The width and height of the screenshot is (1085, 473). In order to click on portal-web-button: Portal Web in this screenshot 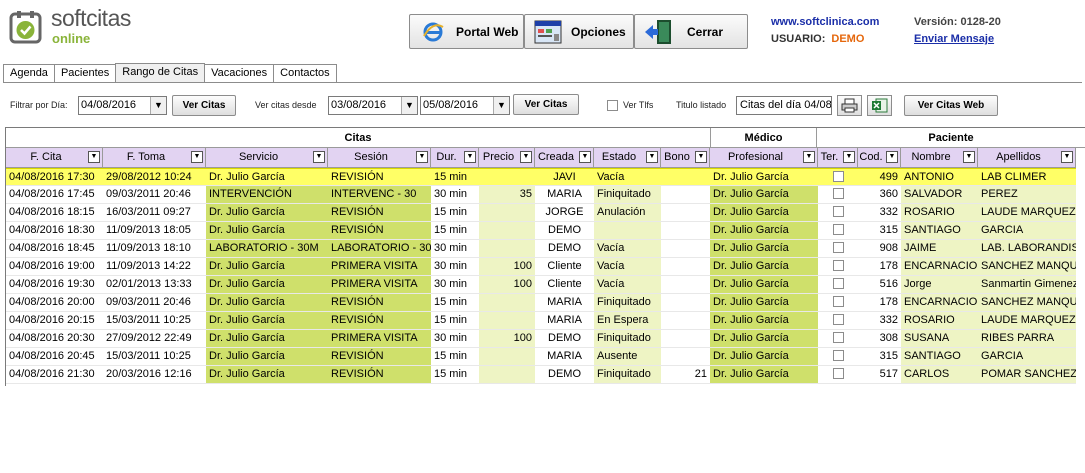, I will do `click(466, 31)`.